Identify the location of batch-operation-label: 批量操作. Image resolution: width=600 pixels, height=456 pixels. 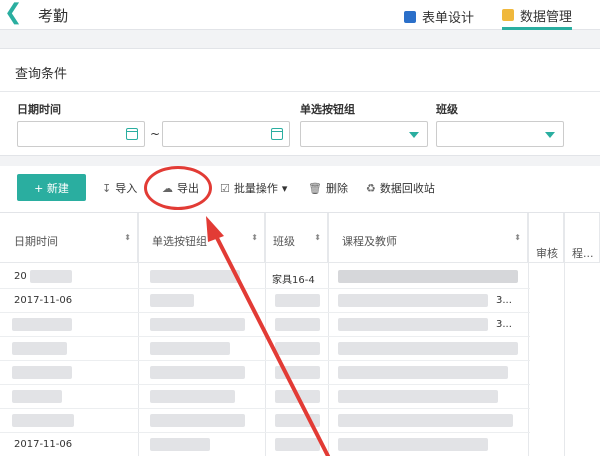
(255, 188).